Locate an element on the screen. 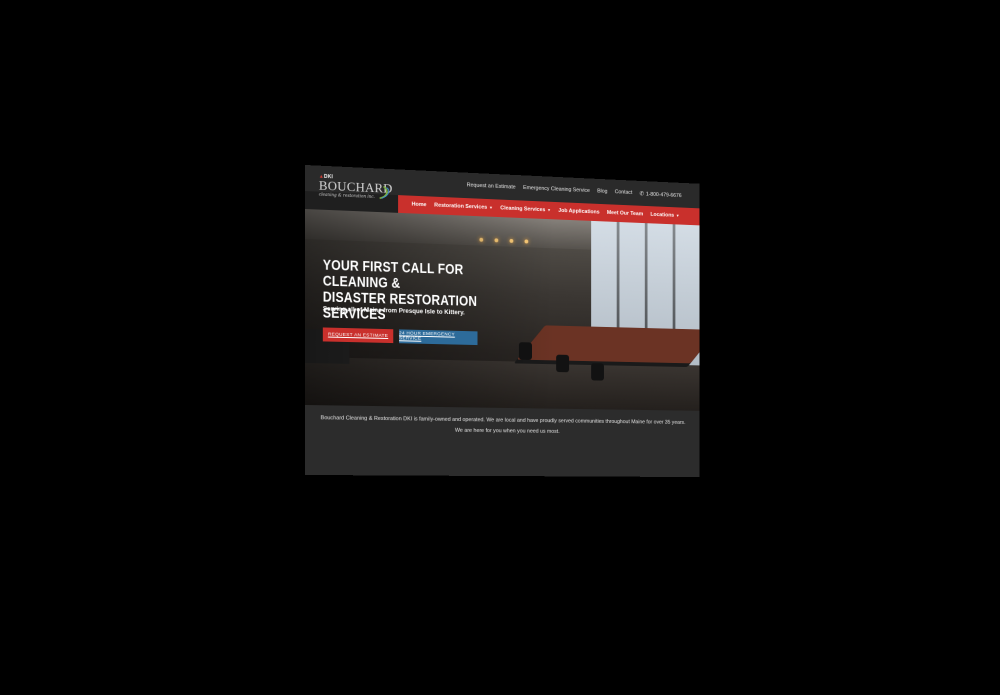 Image resolution: width=1000 pixels, height=695 pixels. nav-meet-our-team: Meet Our Team is located at coordinates (625, 213).